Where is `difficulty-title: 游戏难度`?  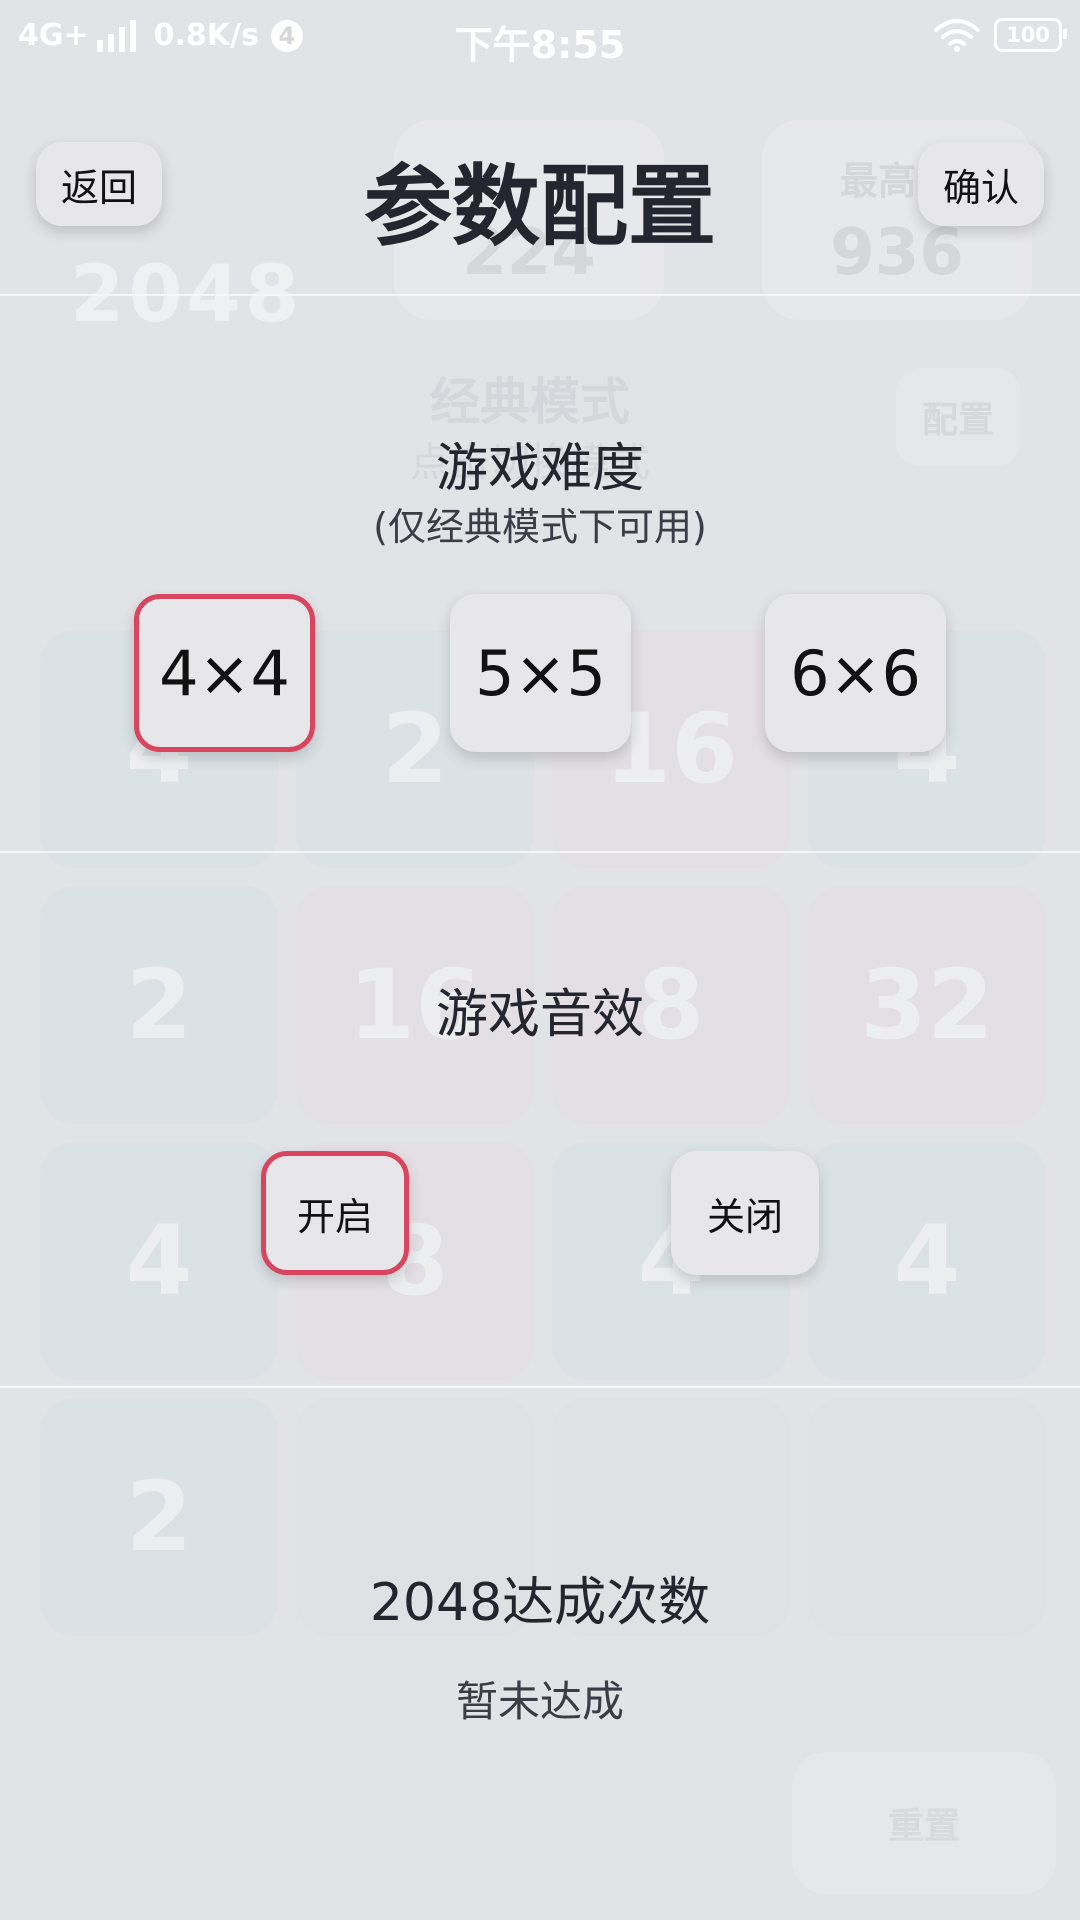 difficulty-title: 游戏难度 is located at coordinates (539, 469).